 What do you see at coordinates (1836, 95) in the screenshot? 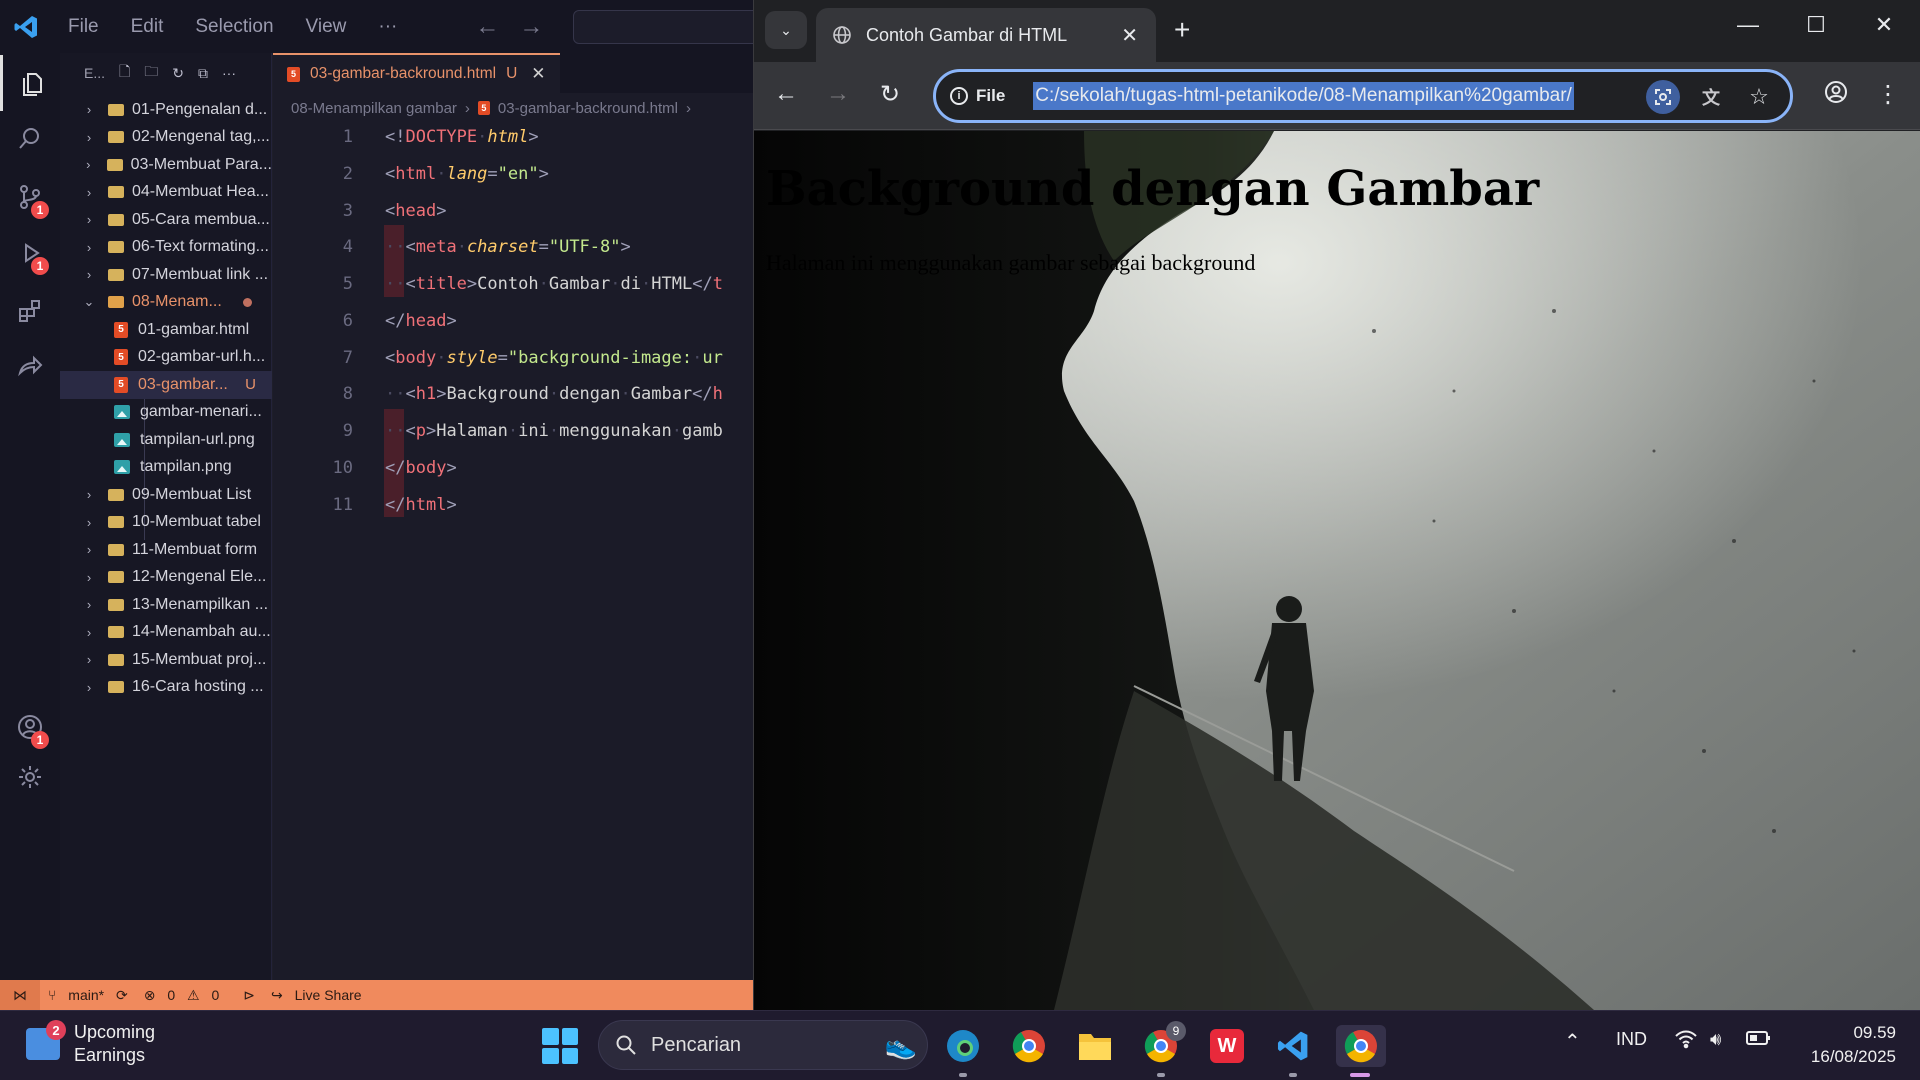
I see `profile-icon` at bounding box center [1836, 95].